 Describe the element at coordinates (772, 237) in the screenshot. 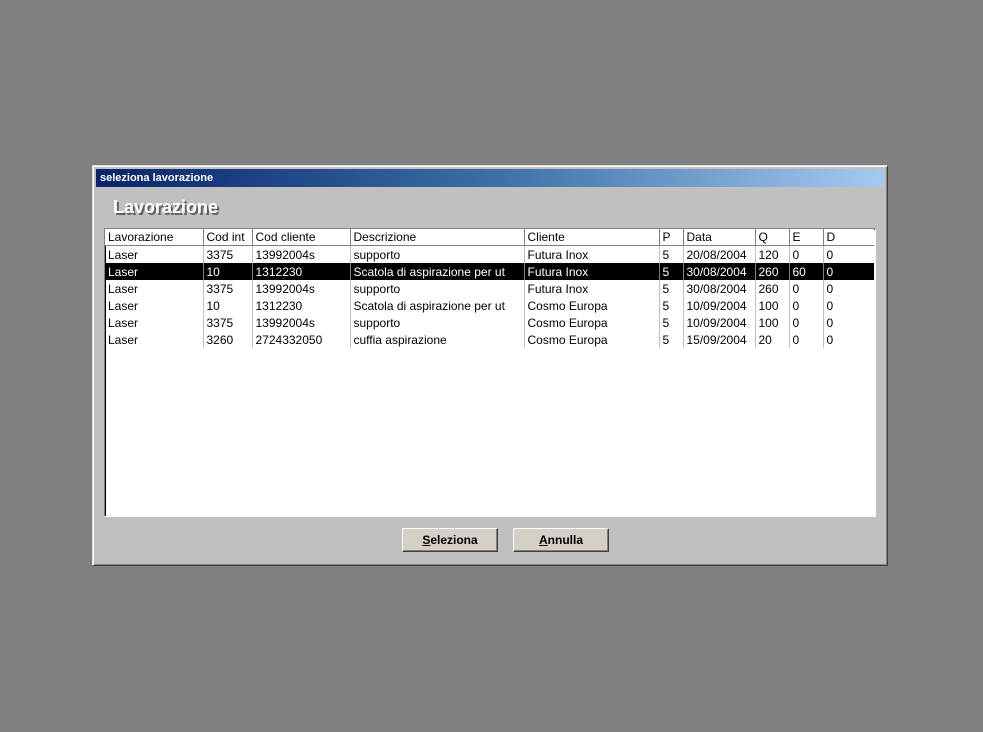

I see `column-header-q: Q` at that location.